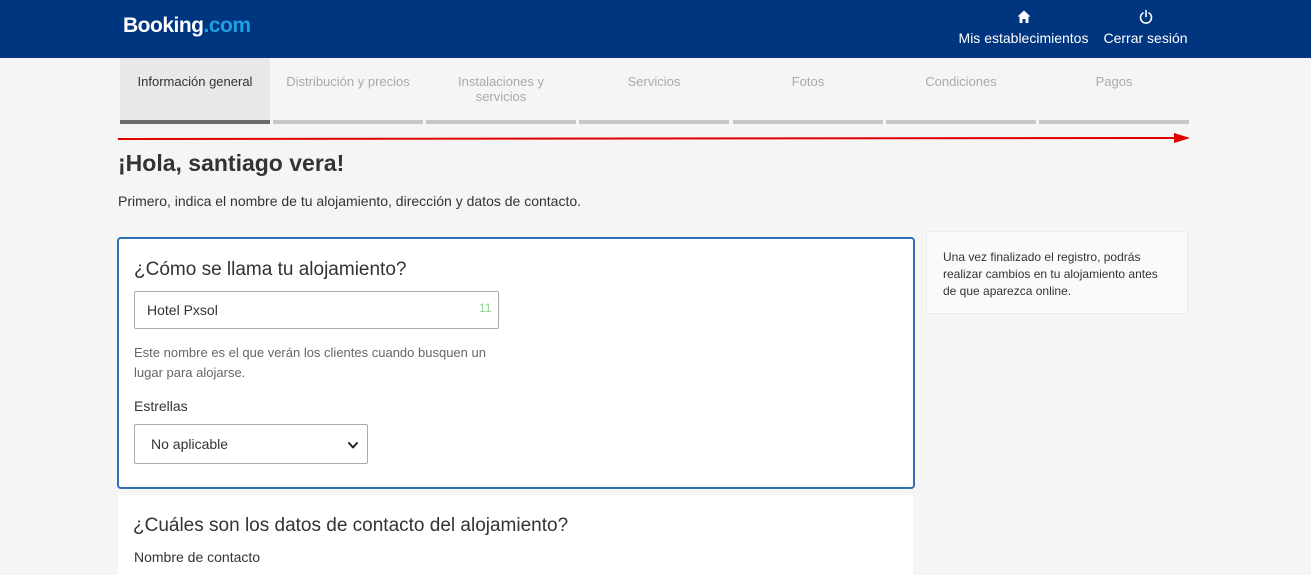 The height and width of the screenshot is (575, 1311). What do you see at coordinates (808, 81) in the screenshot?
I see `step-label: Fotos` at bounding box center [808, 81].